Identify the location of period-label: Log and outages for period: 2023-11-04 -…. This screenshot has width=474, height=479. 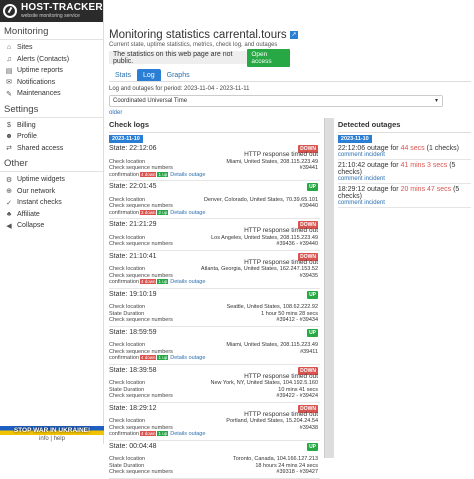
(179, 89).